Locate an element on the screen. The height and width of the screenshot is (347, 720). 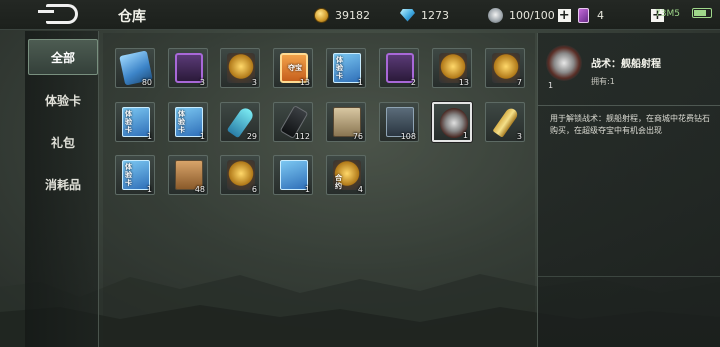
network-status: 73M5 is located at coordinates (667, 14).